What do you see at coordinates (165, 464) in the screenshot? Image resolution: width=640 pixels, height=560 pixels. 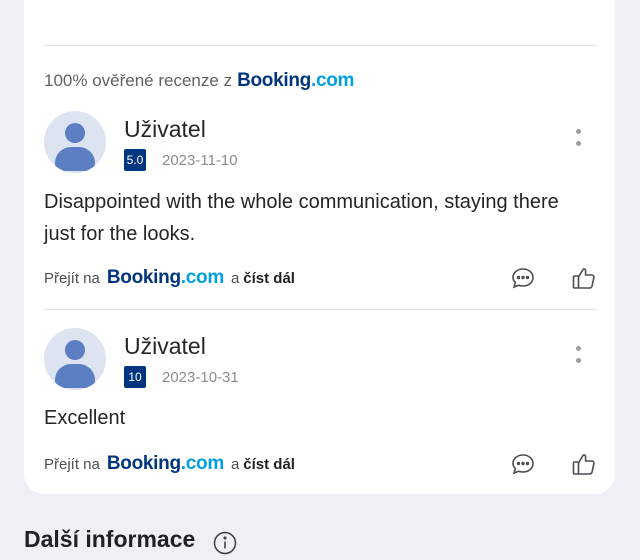 I see `booking-link: Booking.com` at bounding box center [165, 464].